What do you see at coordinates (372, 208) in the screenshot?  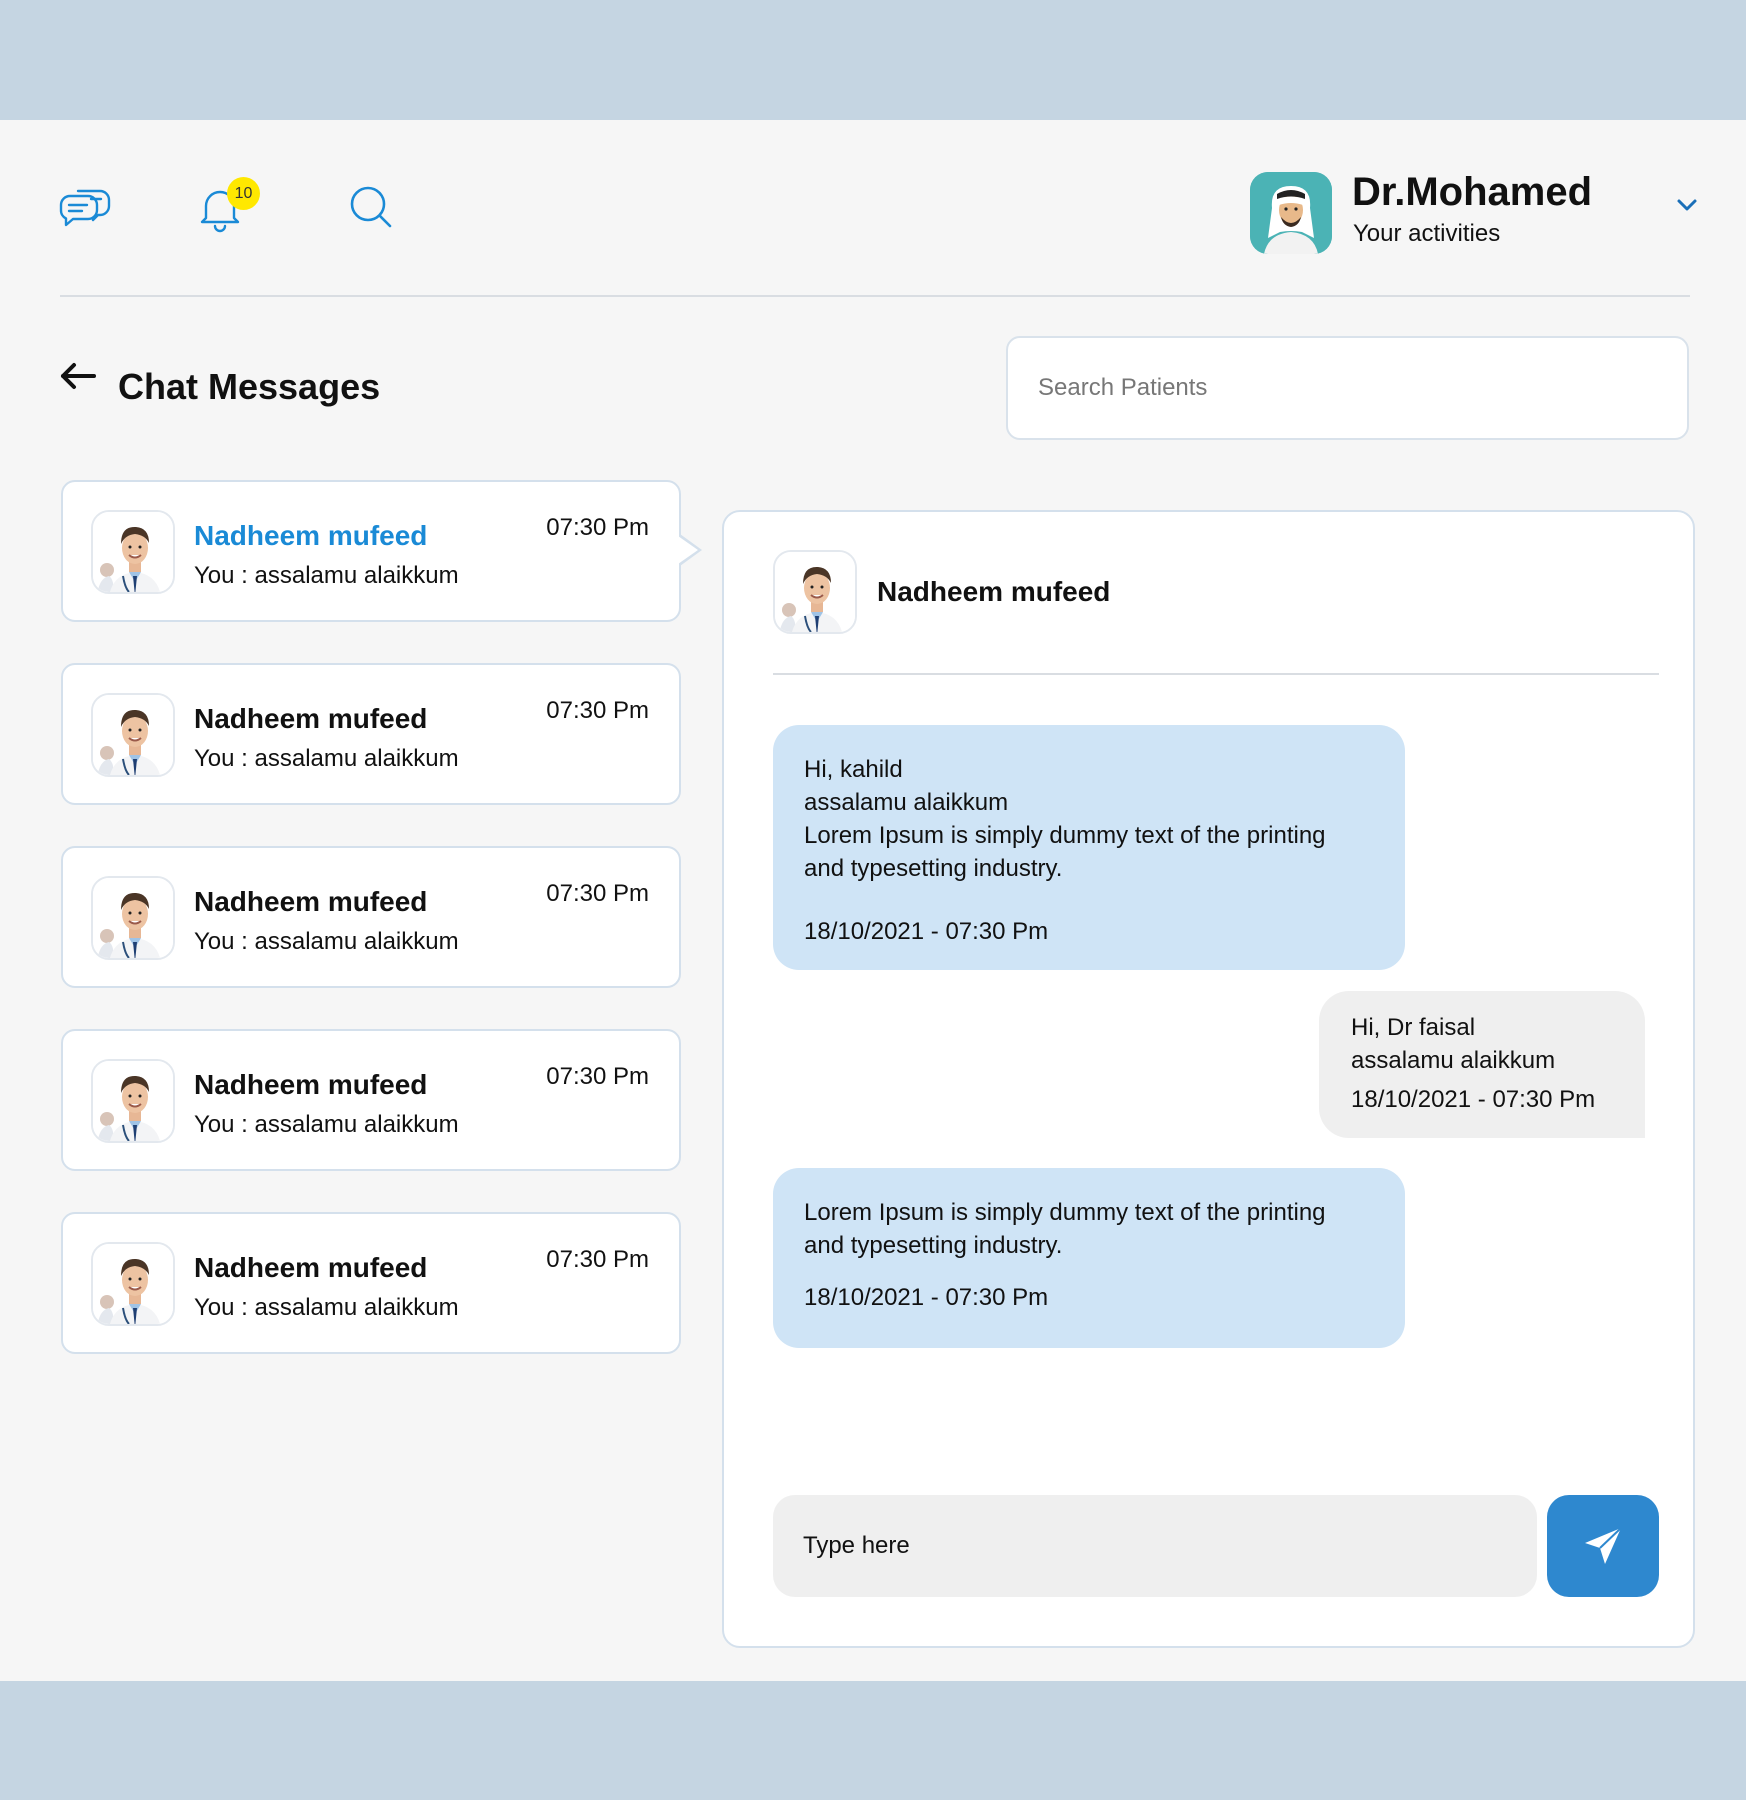 I see `search-icon` at bounding box center [372, 208].